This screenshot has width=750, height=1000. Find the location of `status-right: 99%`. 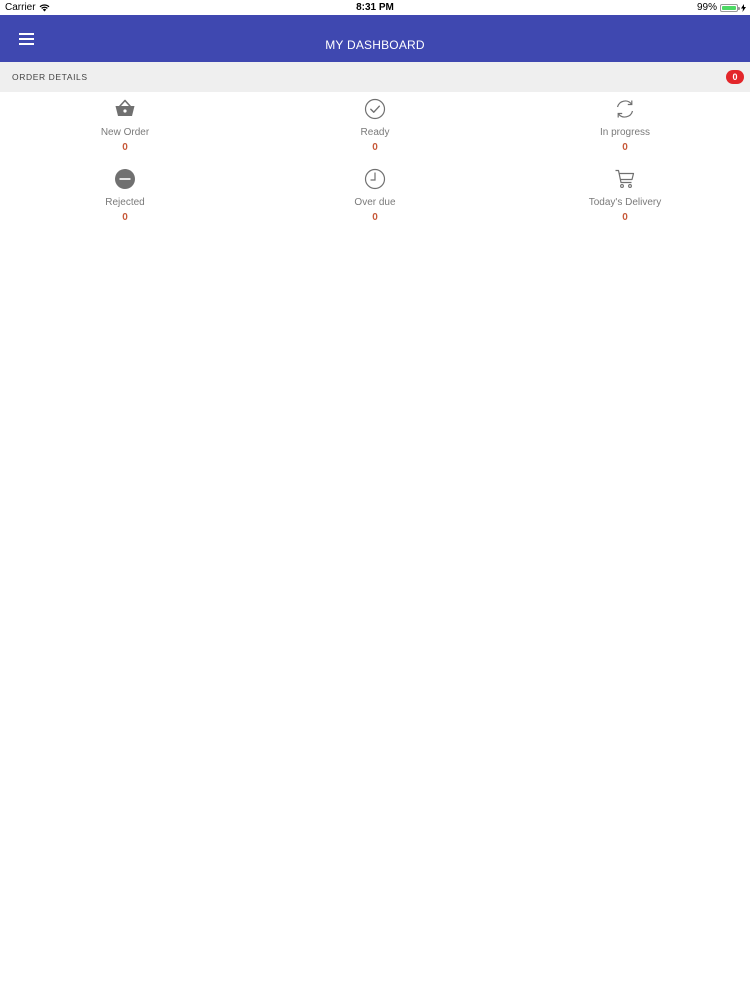

status-right: 99% is located at coordinates (721, 7).